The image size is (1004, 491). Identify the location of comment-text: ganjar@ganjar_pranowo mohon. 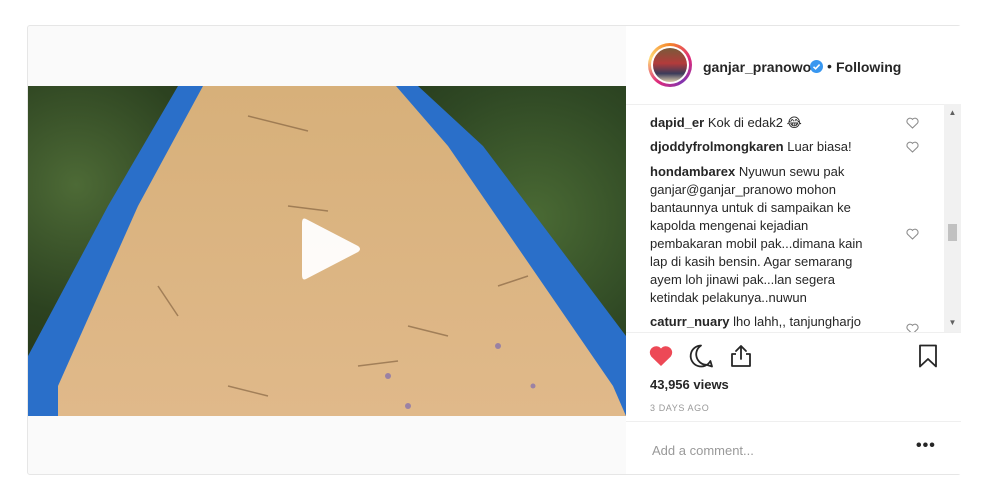
(743, 189).